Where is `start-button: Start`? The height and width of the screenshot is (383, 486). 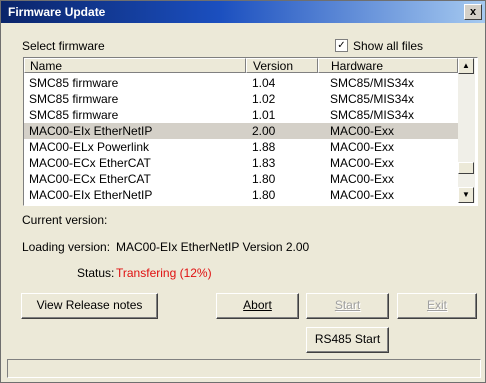
start-button: Start is located at coordinates (347, 306).